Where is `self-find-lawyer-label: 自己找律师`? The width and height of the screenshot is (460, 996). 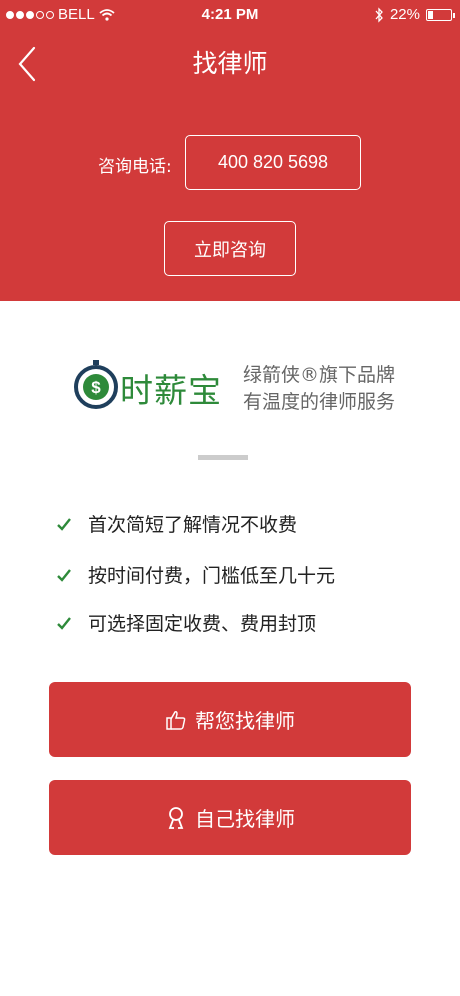 self-find-lawyer-label: 自己找律师 is located at coordinates (245, 819).